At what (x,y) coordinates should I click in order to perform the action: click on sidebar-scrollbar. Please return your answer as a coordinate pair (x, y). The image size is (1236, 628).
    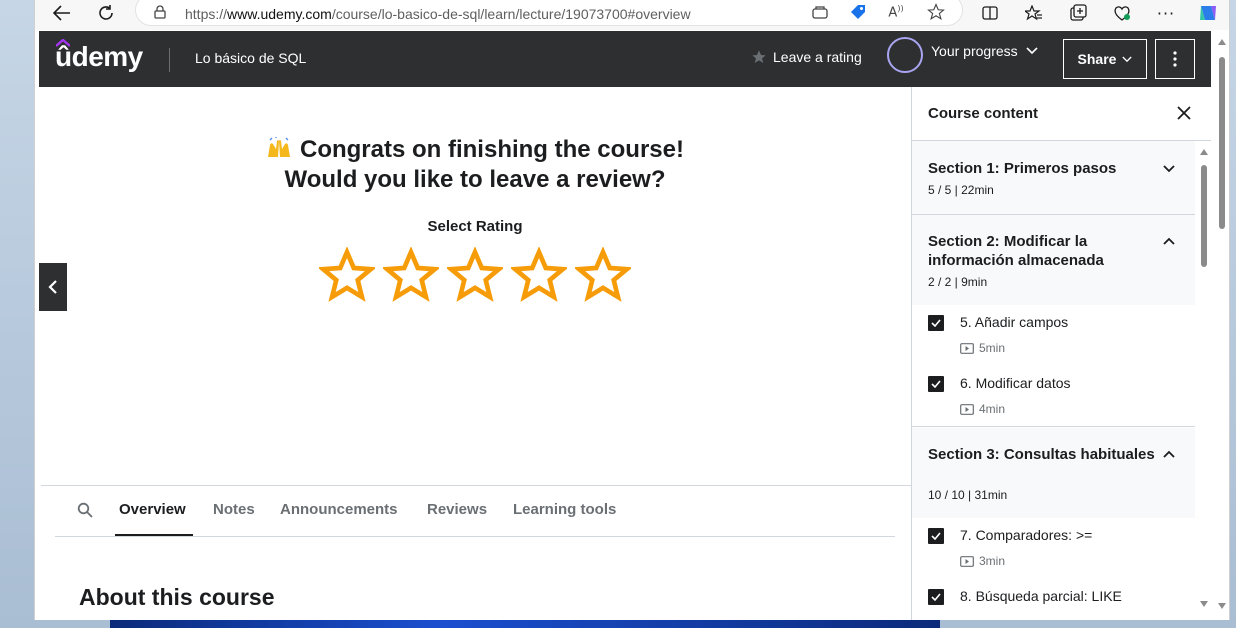
    Looking at the image, I should click on (1203, 380).